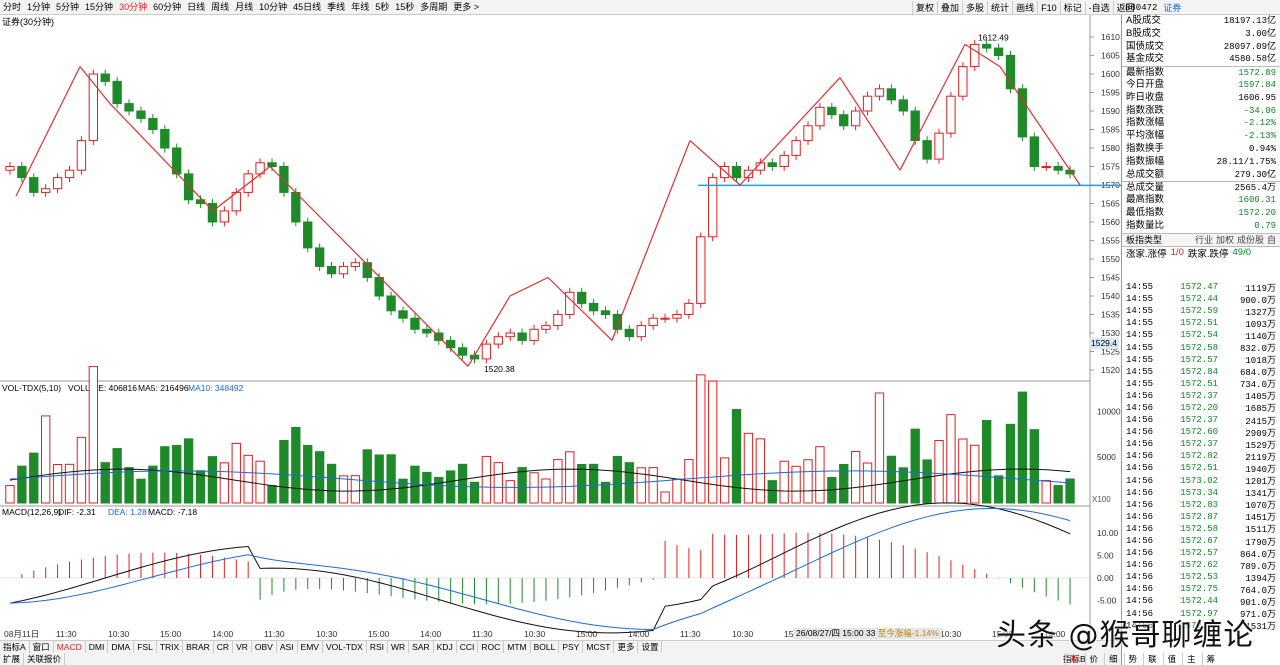 The height and width of the screenshot is (665, 1280). I want to click on period-tab-3: 15分钟, so click(99, 7).